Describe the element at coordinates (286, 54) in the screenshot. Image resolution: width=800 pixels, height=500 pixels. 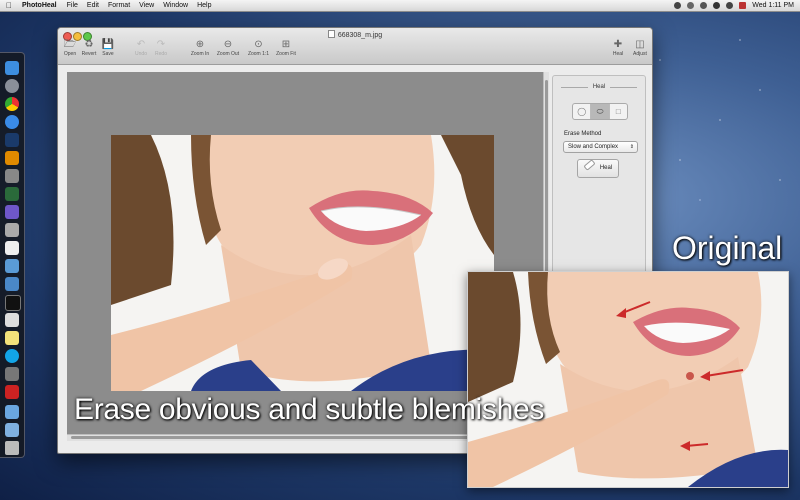
I see `zoom-fit-label: Zoom Fit` at that location.